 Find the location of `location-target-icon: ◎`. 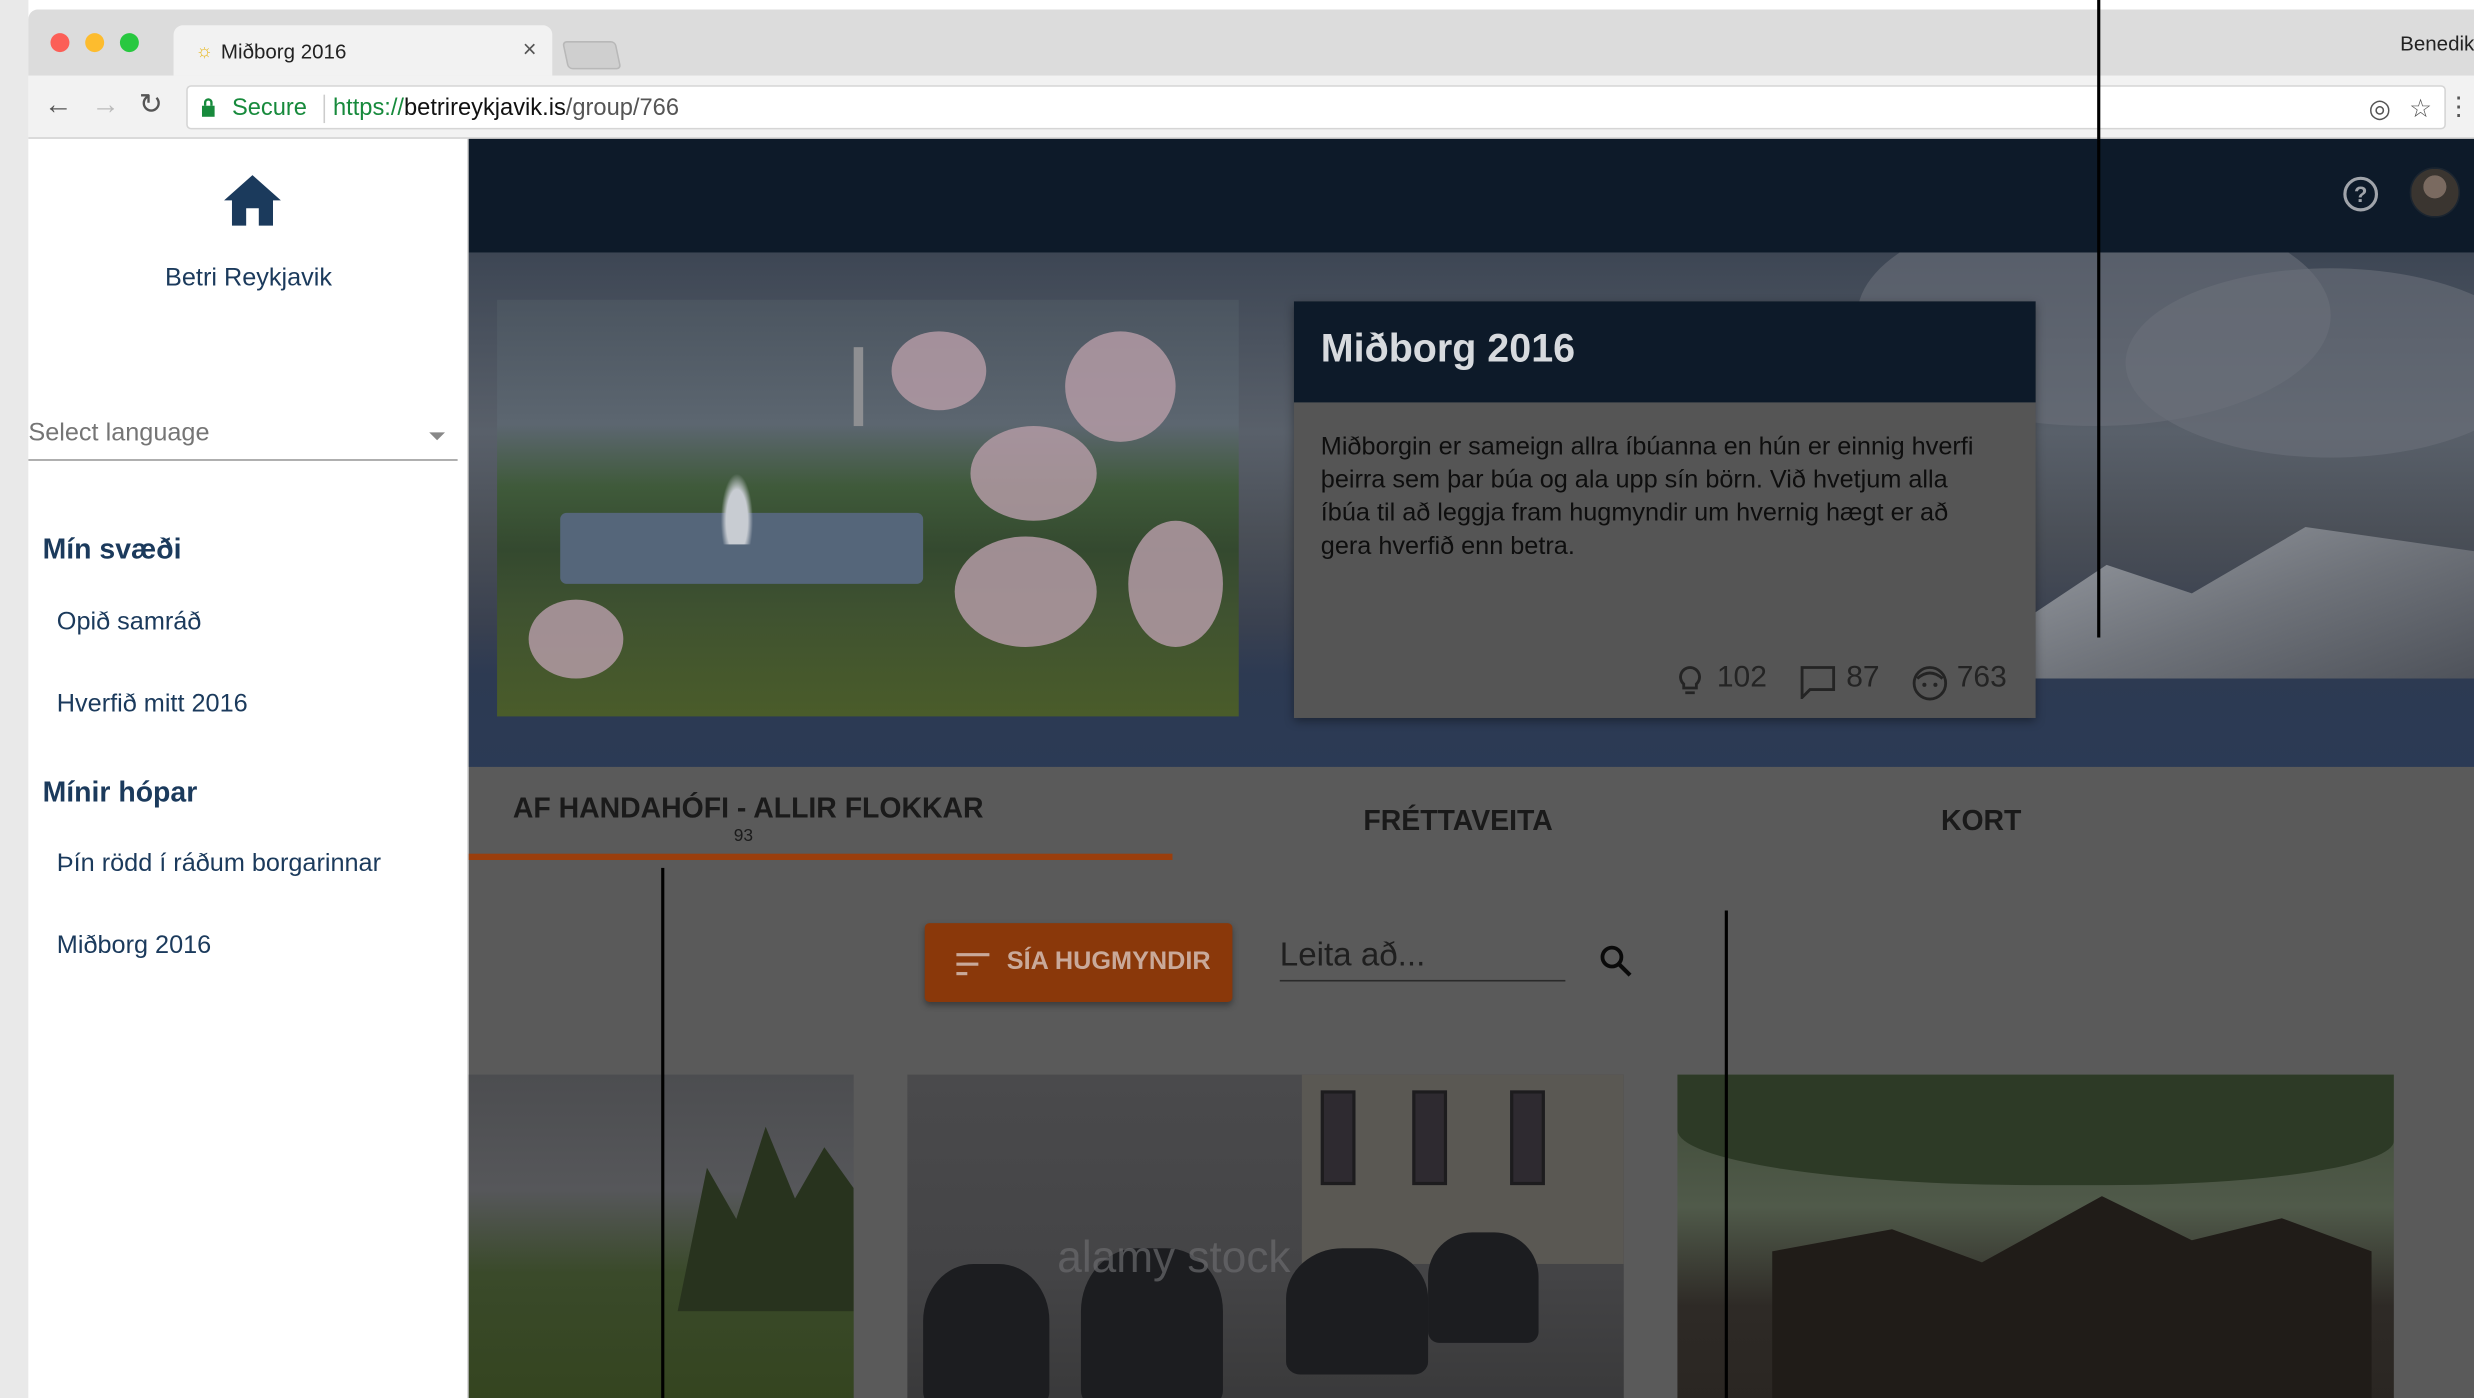

location-target-icon: ◎ is located at coordinates (2380, 109).